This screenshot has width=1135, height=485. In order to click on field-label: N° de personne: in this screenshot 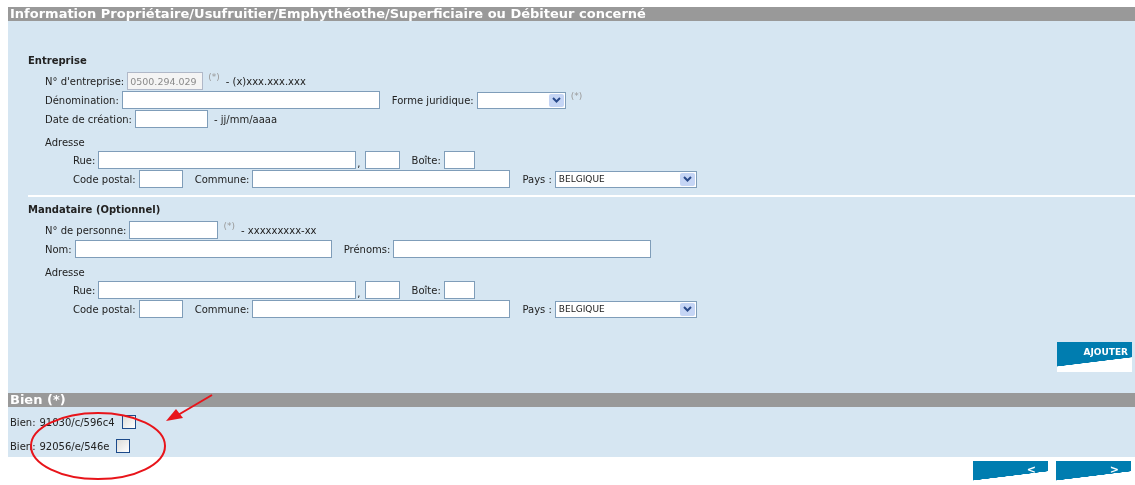, I will do `click(86, 230)`.